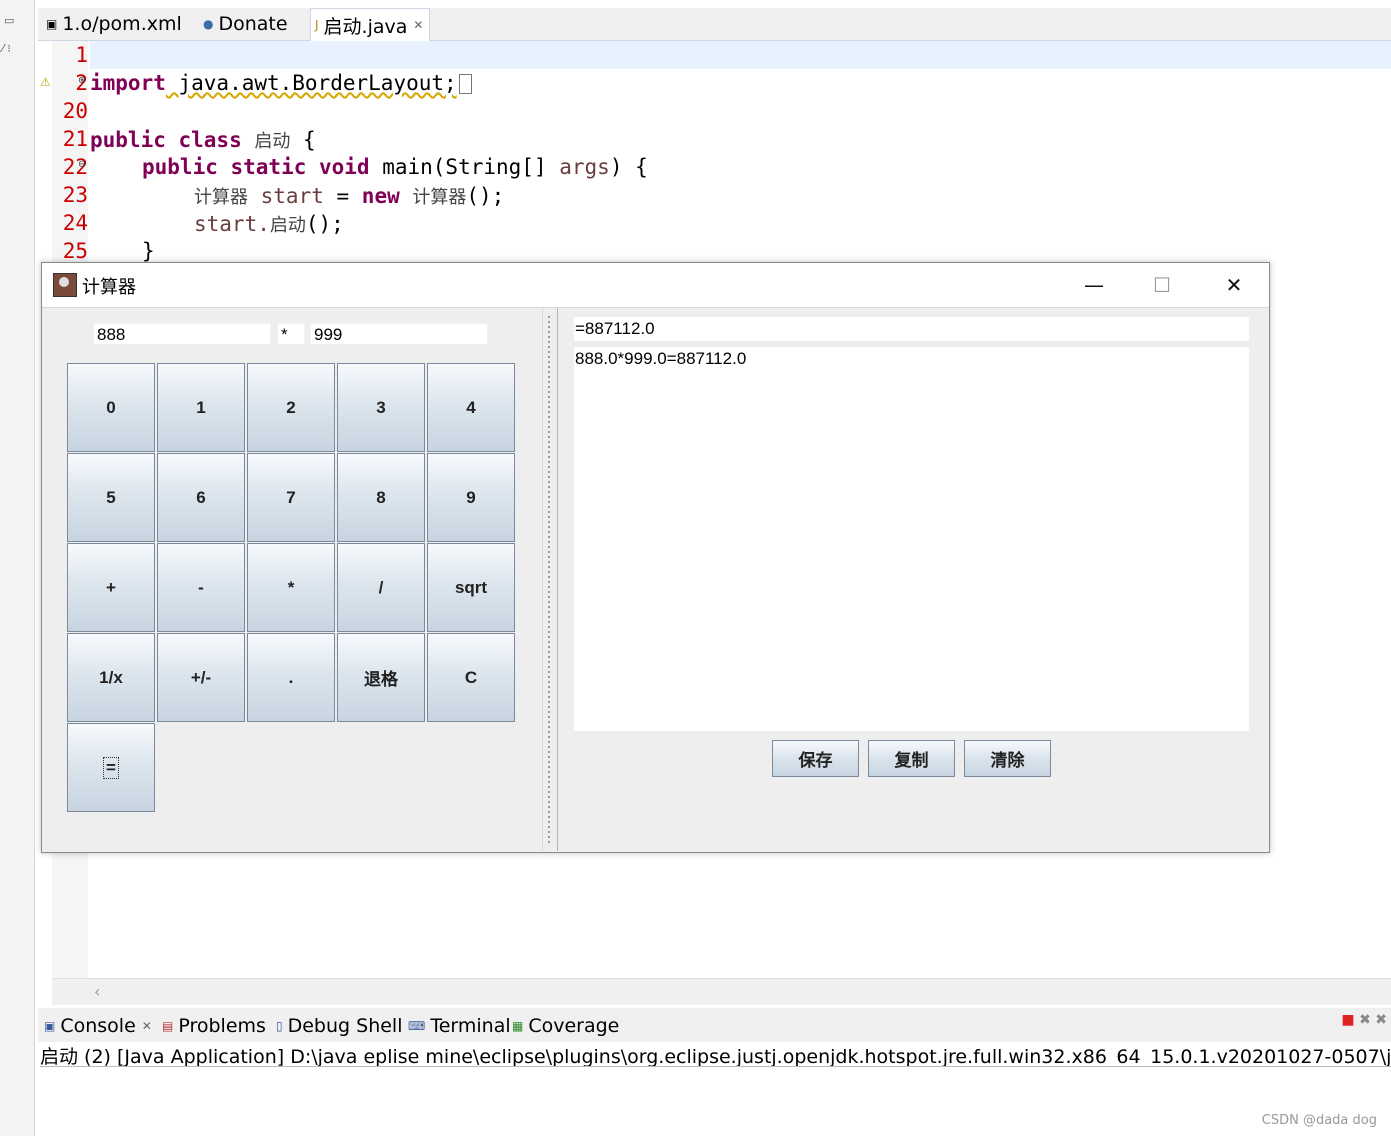  What do you see at coordinates (399, 334) in the screenshot?
I see `operand2-field: 999` at bounding box center [399, 334].